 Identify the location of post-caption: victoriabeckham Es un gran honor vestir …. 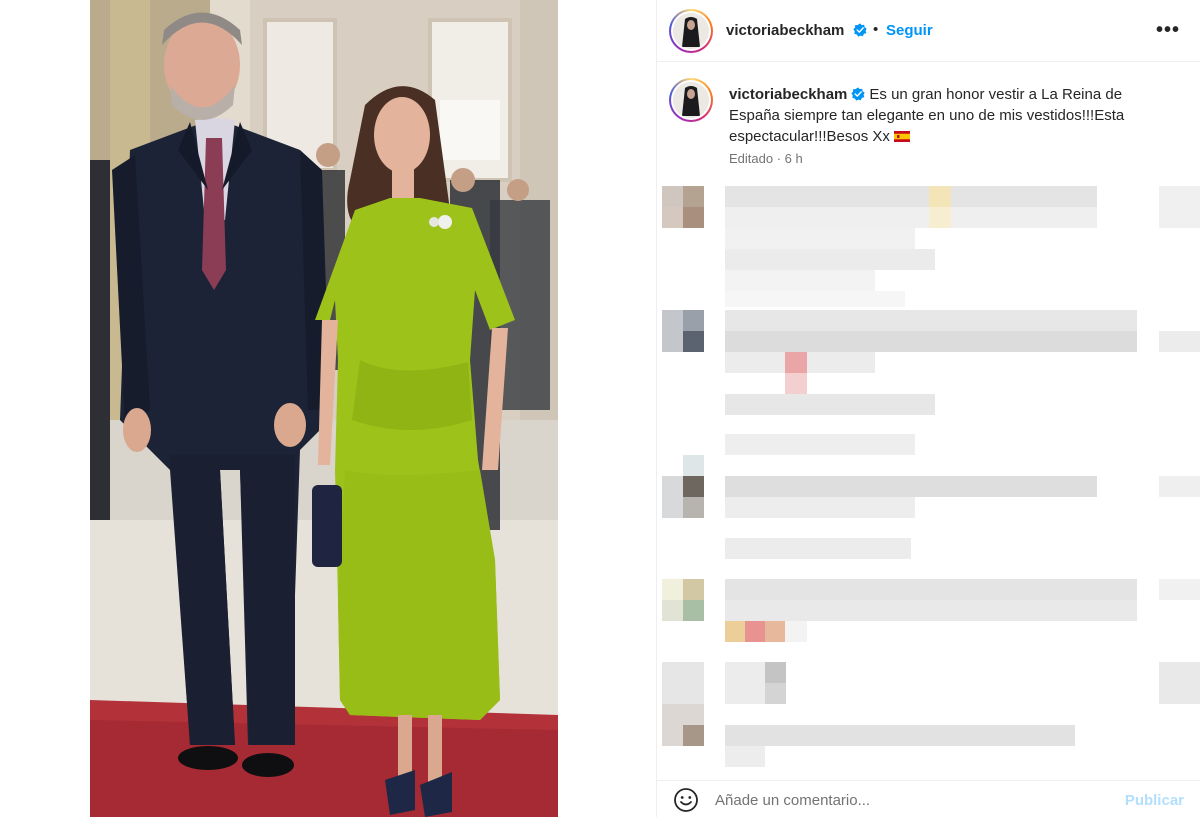
(928, 117).